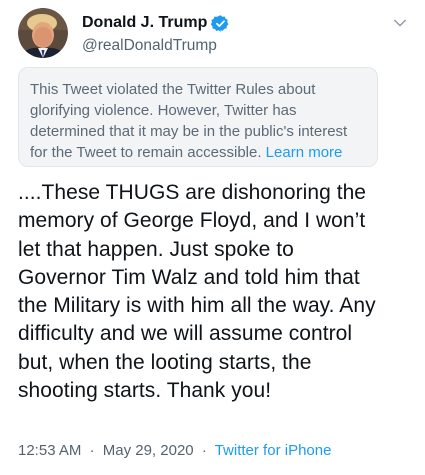 This screenshot has width=425, height=475. I want to click on profile-photo-icon, so click(43, 33).